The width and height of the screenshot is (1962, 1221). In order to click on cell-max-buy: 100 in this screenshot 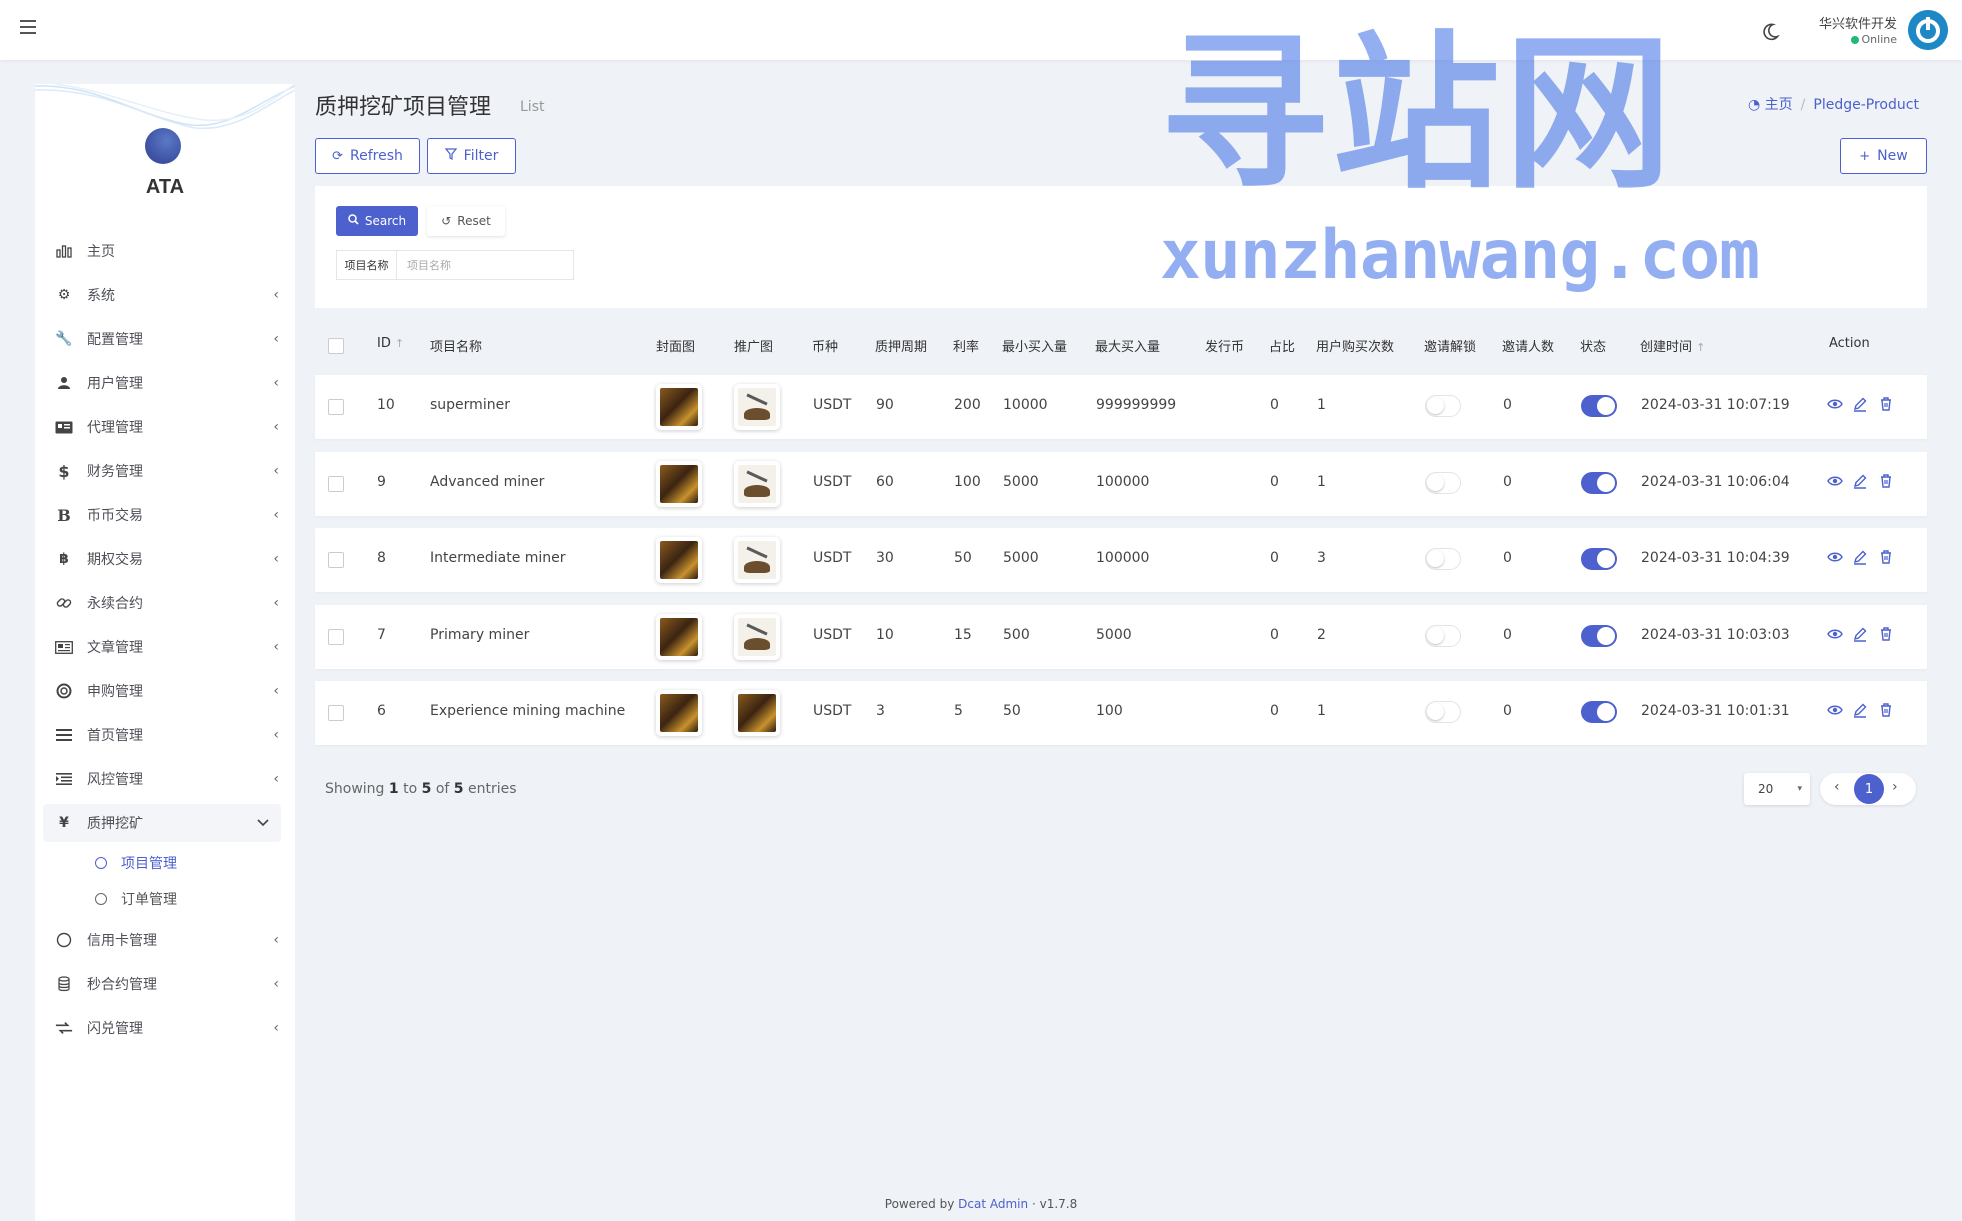, I will do `click(1109, 711)`.